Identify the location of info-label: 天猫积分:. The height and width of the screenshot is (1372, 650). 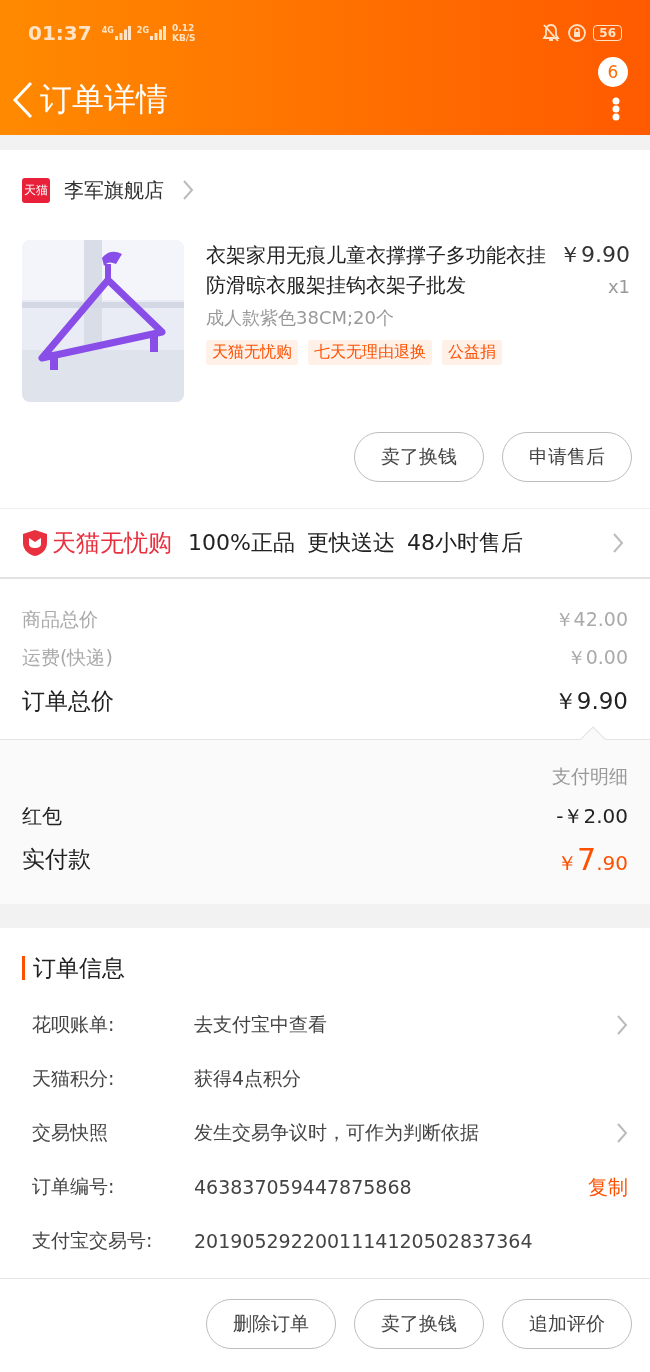
(74, 1078).